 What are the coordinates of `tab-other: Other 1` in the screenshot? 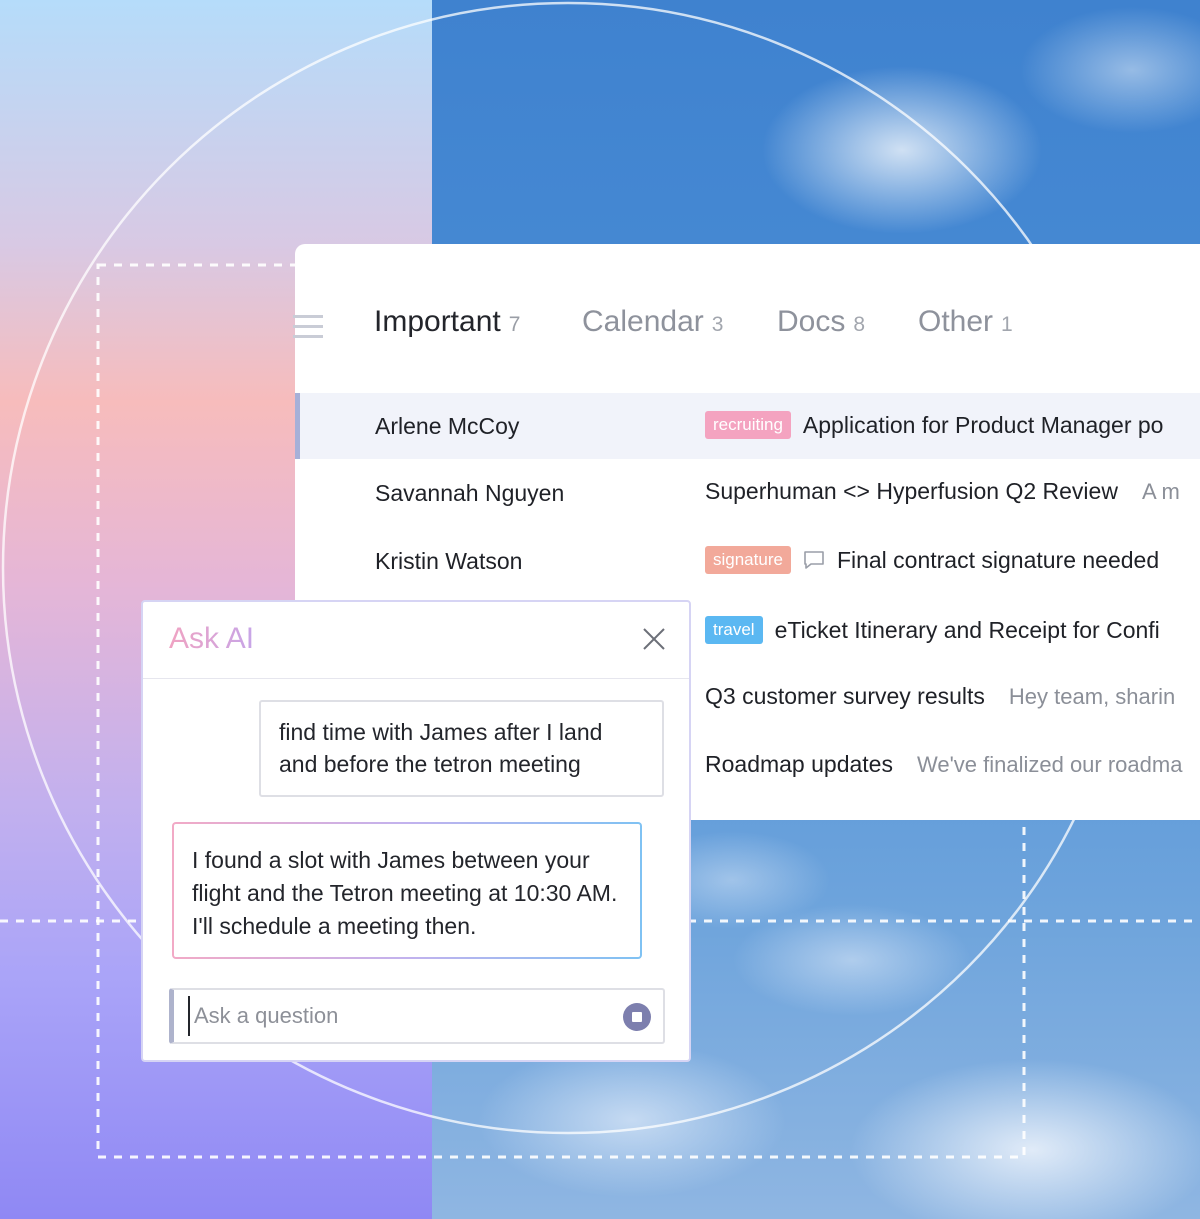 It's located at (965, 322).